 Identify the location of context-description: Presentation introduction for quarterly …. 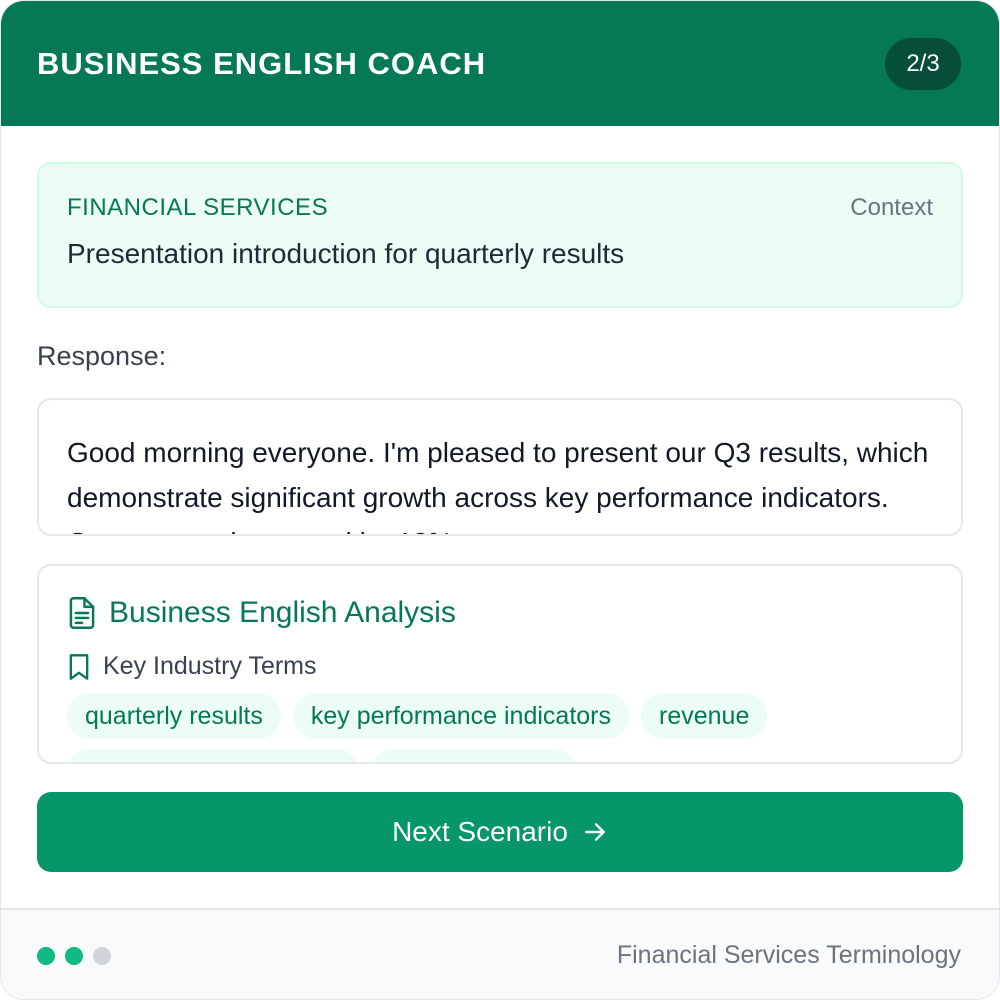
(346, 253).